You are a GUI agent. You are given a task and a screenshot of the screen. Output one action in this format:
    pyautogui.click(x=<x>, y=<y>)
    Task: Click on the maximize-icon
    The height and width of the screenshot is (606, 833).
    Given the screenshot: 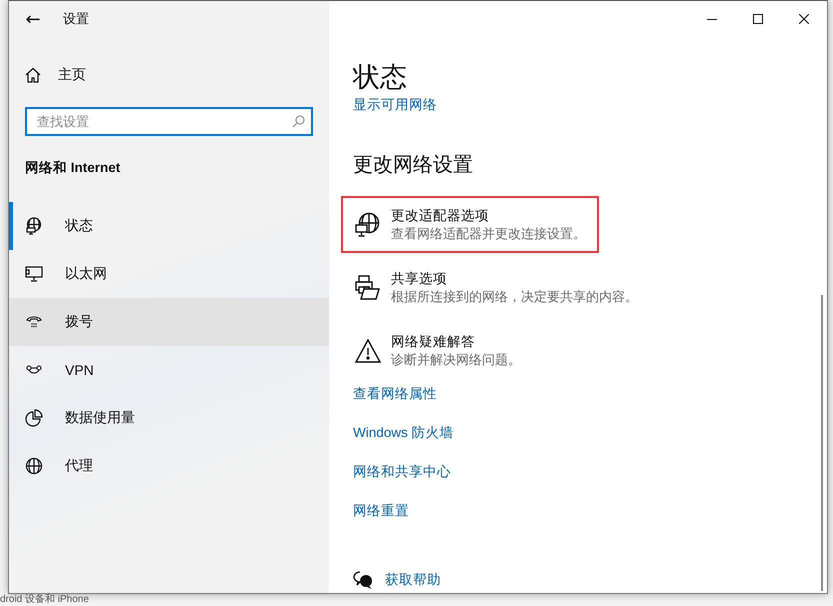 What is the action you would take?
    pyautogui.click(x=758, y=19)
    